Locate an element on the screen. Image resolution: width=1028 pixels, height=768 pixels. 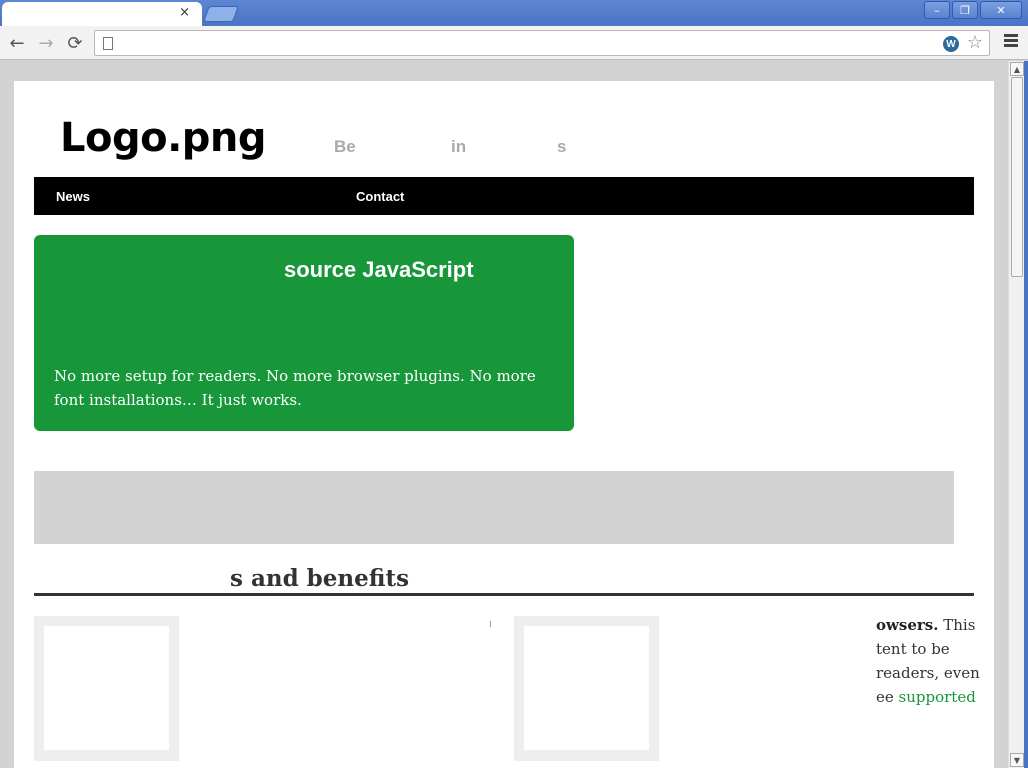
minimize-button: – is located at coordinates (937, 10).